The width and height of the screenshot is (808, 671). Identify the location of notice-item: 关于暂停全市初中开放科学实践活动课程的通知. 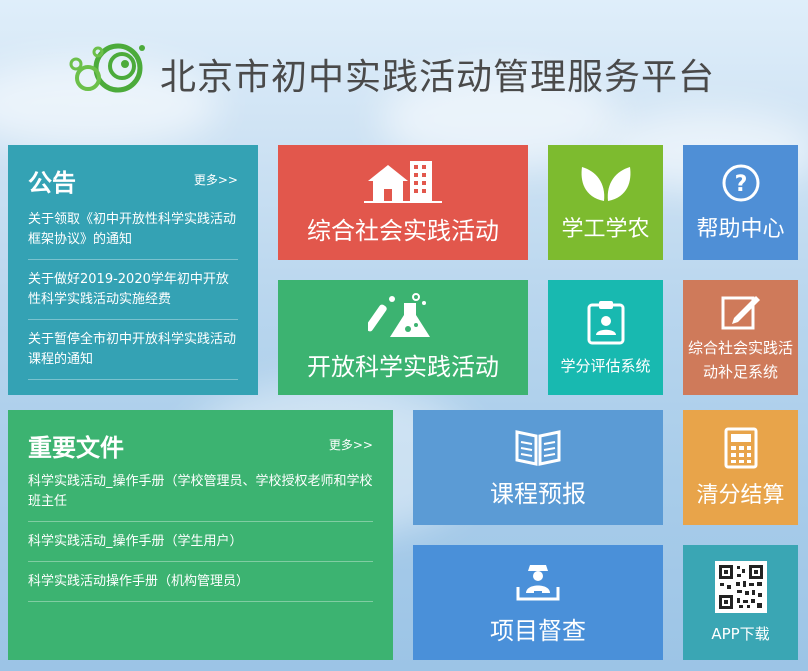
(133, 350).